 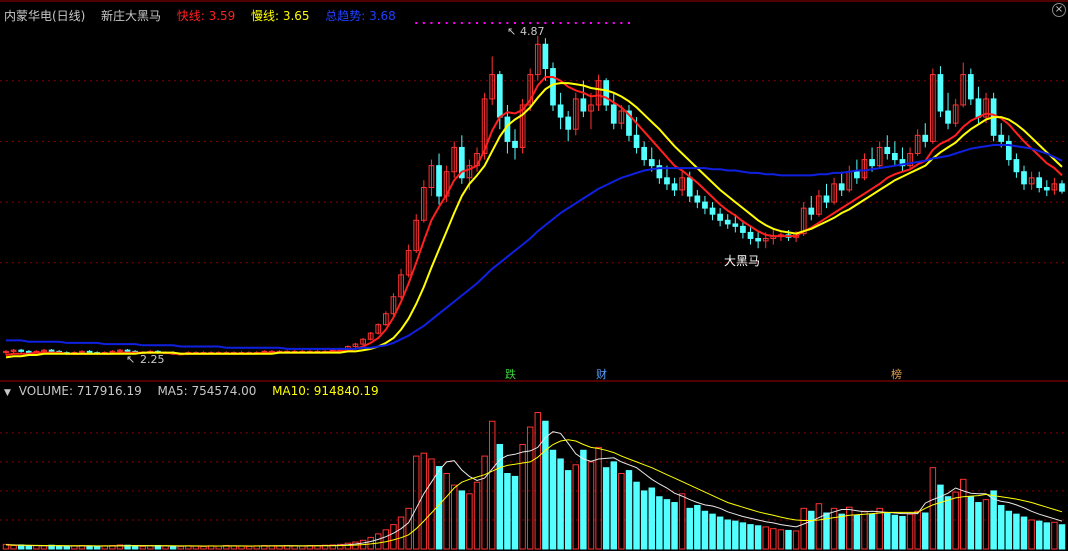 What do you see at coordinates (44, 16) in the screenshot?
I see `stock-title: 内蒙华电(日线)` at bounding box center [44, 16].